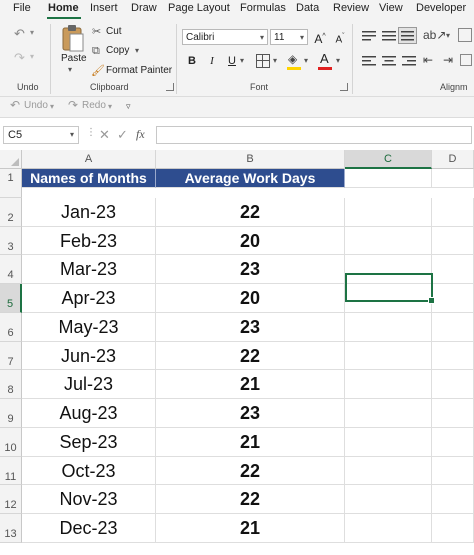 Image resolution: width=474 pixels, height=555 pixels. I want to click on header-average-work-days: Average Work Days, so click(250, 178).